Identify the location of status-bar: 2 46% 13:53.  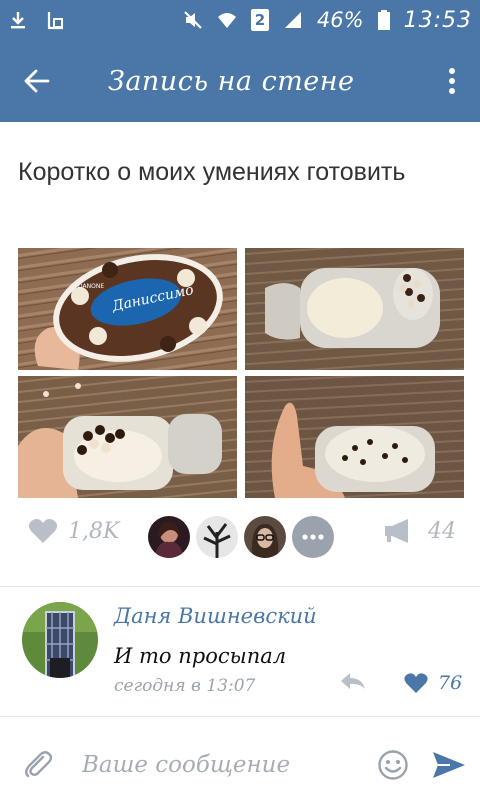
(240, 20).